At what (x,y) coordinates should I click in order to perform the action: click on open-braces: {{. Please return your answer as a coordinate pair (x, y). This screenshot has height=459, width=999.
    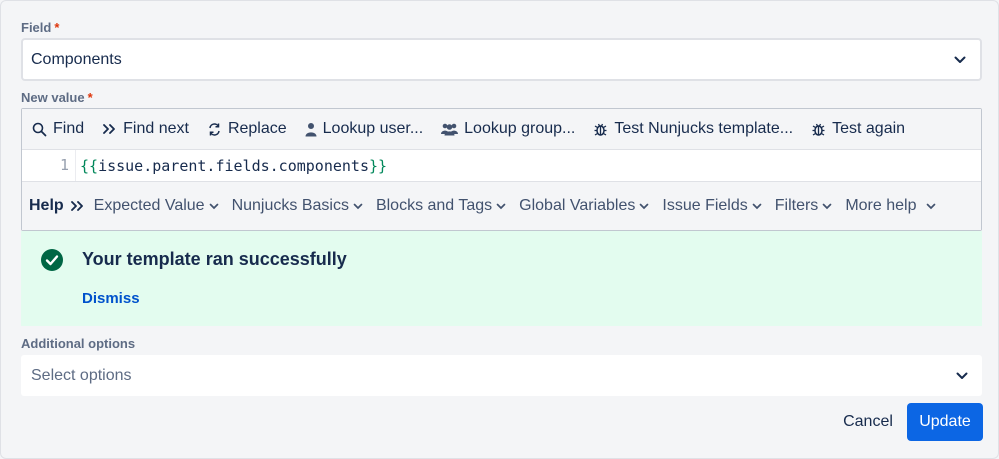
    Looking at the image, I should click on (89, 165).